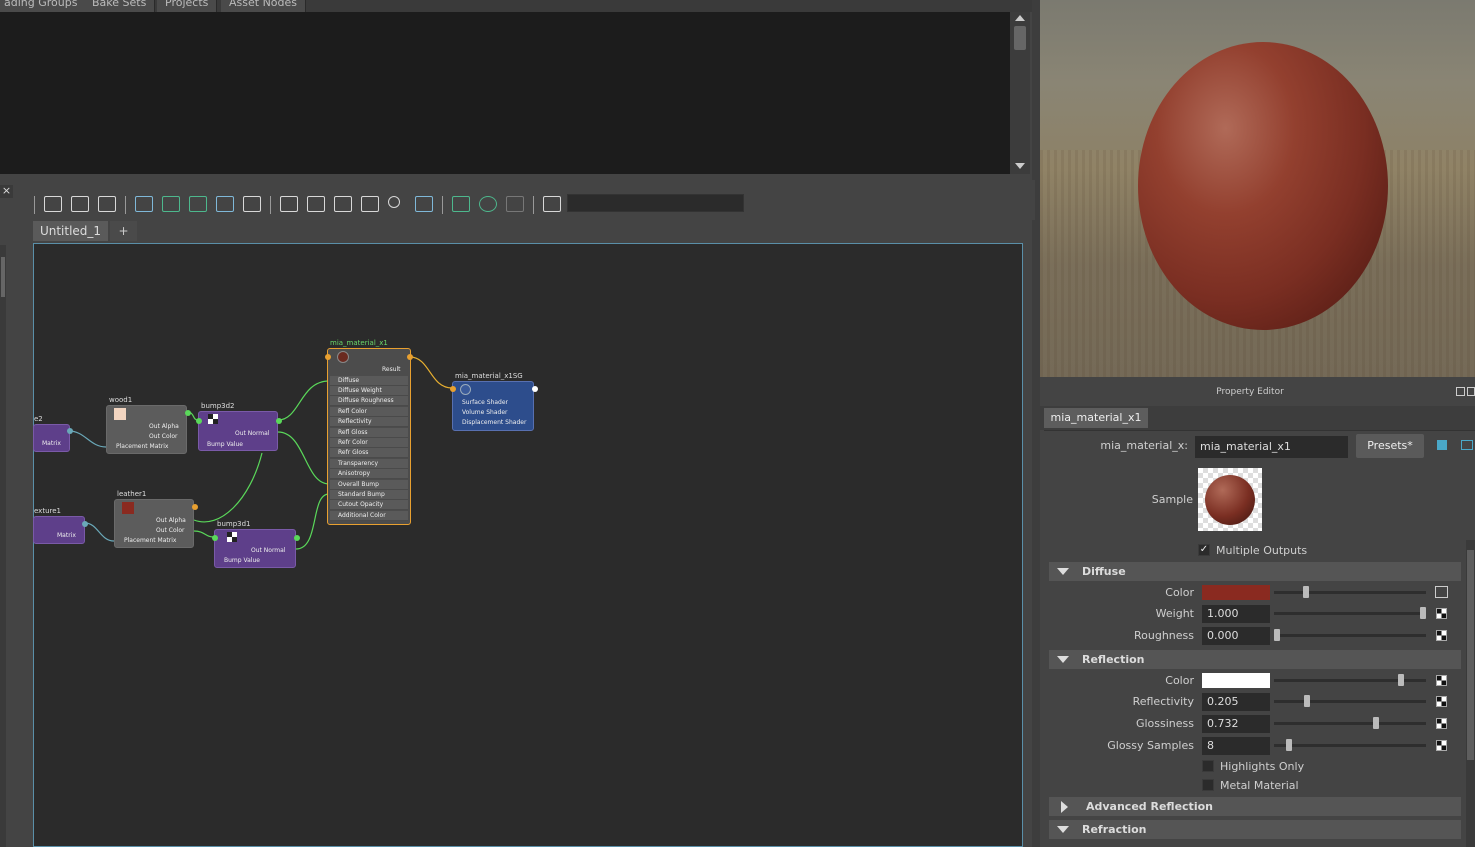 The image size is (1475, 847). Describe the element at coordinates (461, 204) in the screenshot. I see `grid-icon` at that location.